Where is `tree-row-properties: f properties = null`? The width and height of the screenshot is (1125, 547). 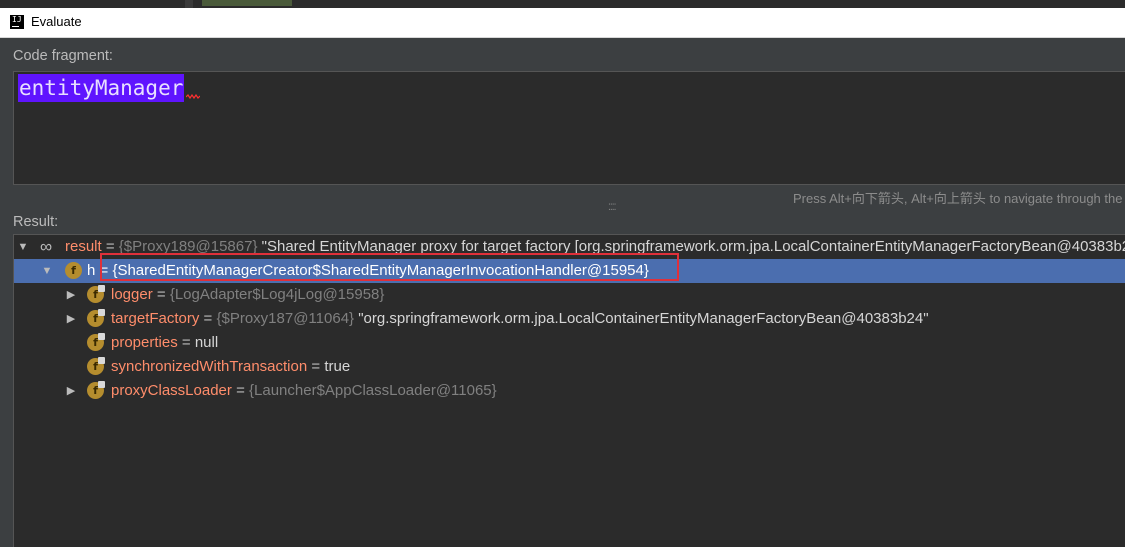
tree-row-properties: f properties = null is located at coordinates (569, 343).